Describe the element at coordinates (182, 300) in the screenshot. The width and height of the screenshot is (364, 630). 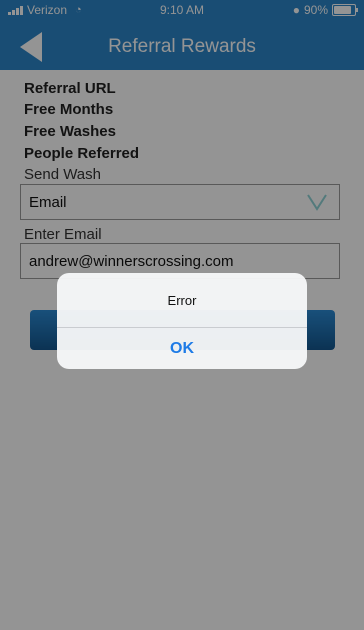
I see `alert-title: Error` at that location.